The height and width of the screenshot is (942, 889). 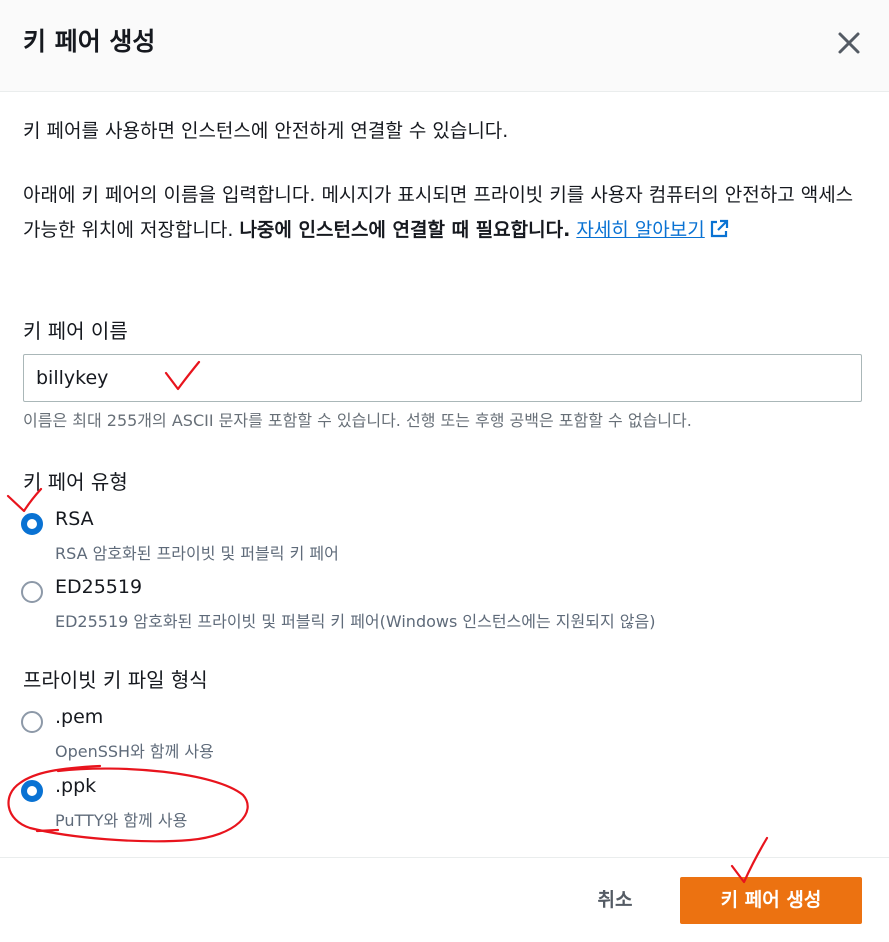 What do you see at coordinates (75, 331) in the screenshot?
I see `key-pair-name-label: 키 페어 이름` at bounding box center [75, 331].